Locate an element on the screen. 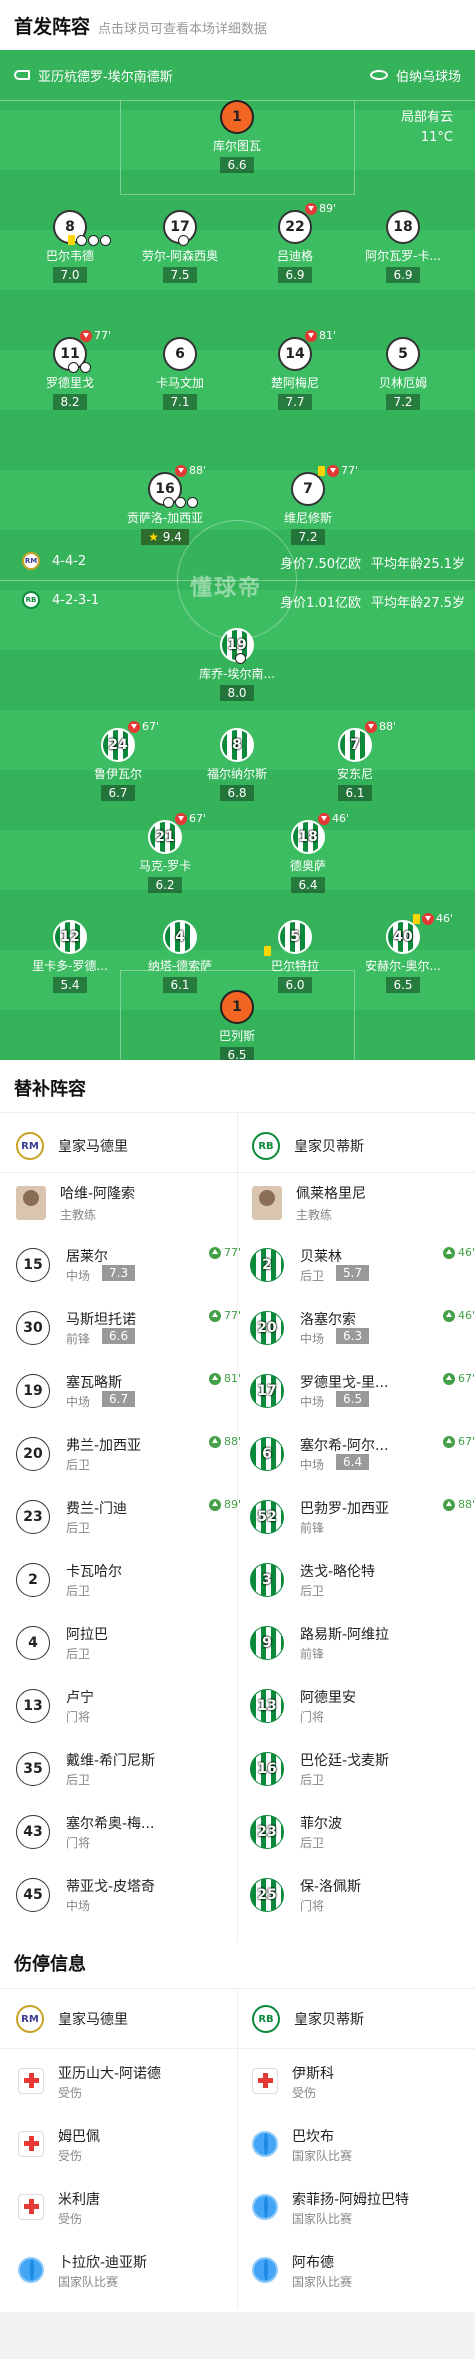 This screenshot has height=2359, width=475. bench-player: 52 巴勃罗-加西亚 前锋 88' is located at coordinates (362, 1517).